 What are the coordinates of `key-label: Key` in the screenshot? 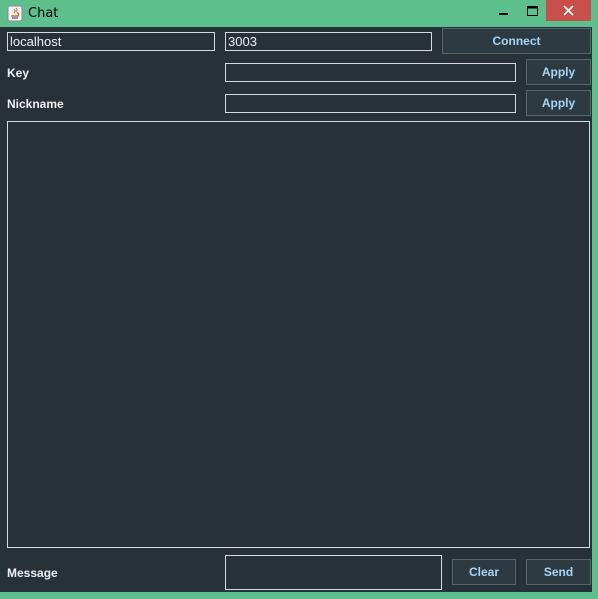 It's located at (18, 73).